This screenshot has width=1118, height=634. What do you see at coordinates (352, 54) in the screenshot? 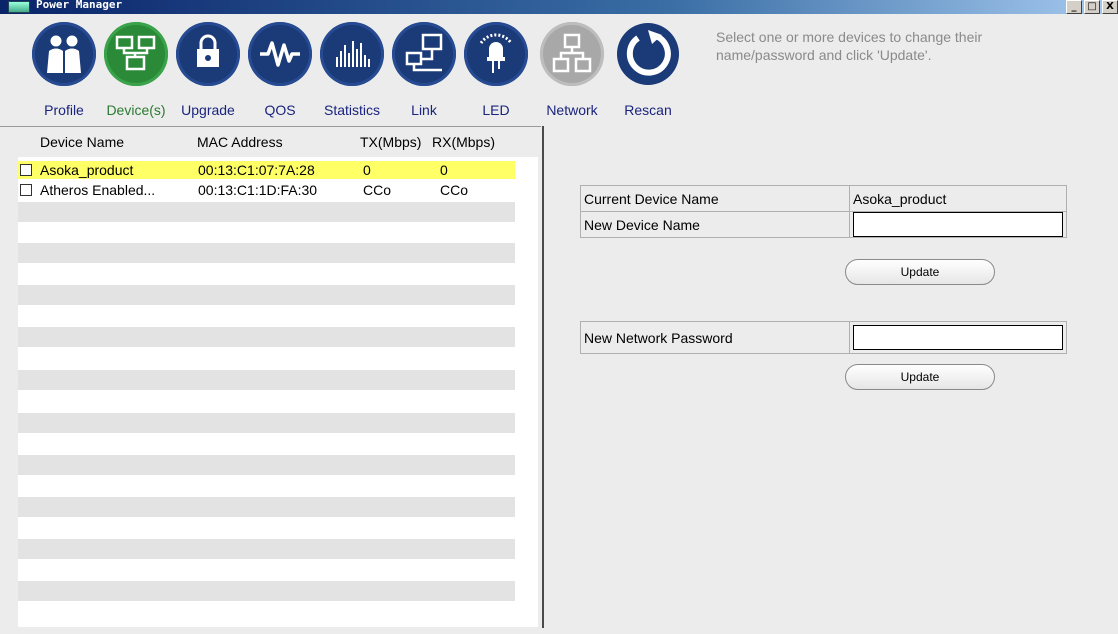
I see `statistics-icon` at bounding box center [352, 54].